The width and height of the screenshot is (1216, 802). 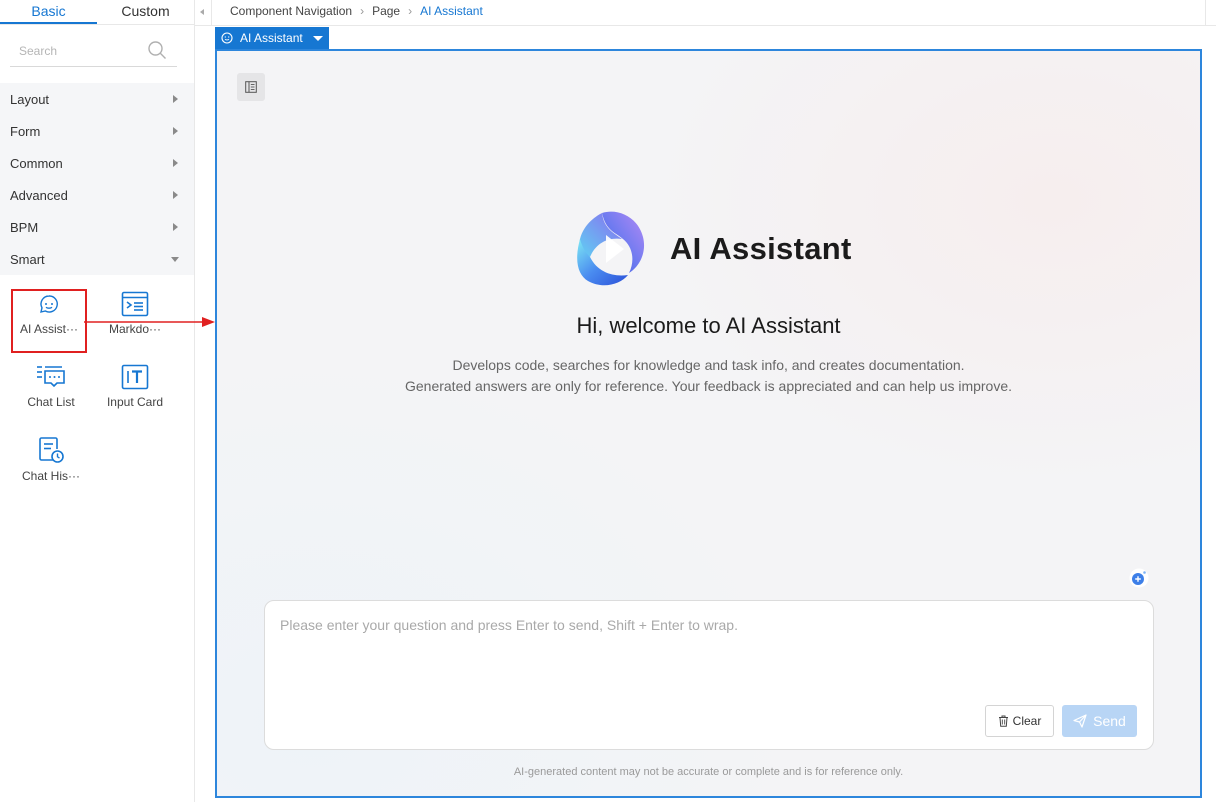 I want to click on category-layout: Layout, so click(x=97, y=99).